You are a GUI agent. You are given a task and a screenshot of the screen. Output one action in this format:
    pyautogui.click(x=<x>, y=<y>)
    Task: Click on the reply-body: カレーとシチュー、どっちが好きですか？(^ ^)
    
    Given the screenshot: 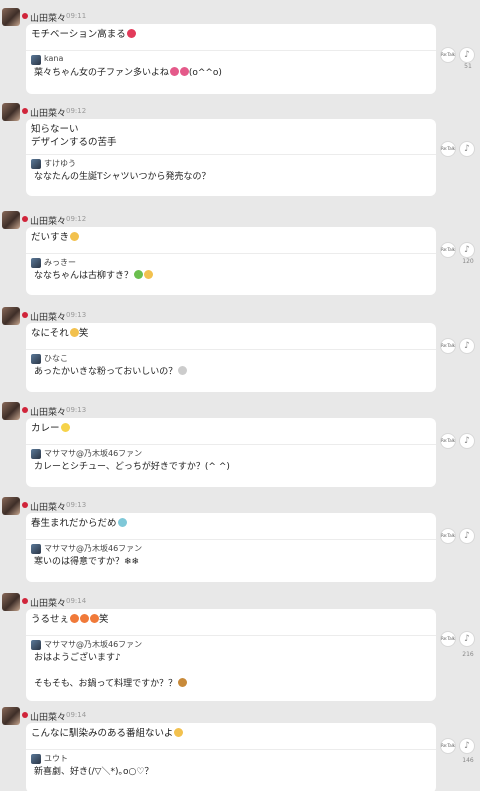 What is the action you would take?
    pyautogui.click(x=132, y=467)
    